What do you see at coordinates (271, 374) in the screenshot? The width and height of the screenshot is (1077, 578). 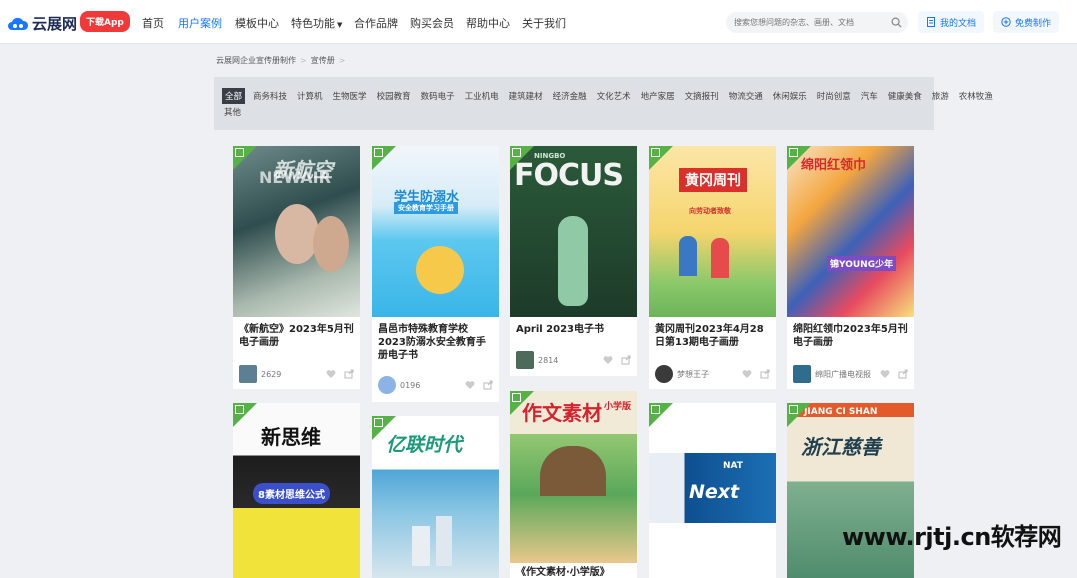 I see `view-count: 2629` at bounding box center [271, 374].